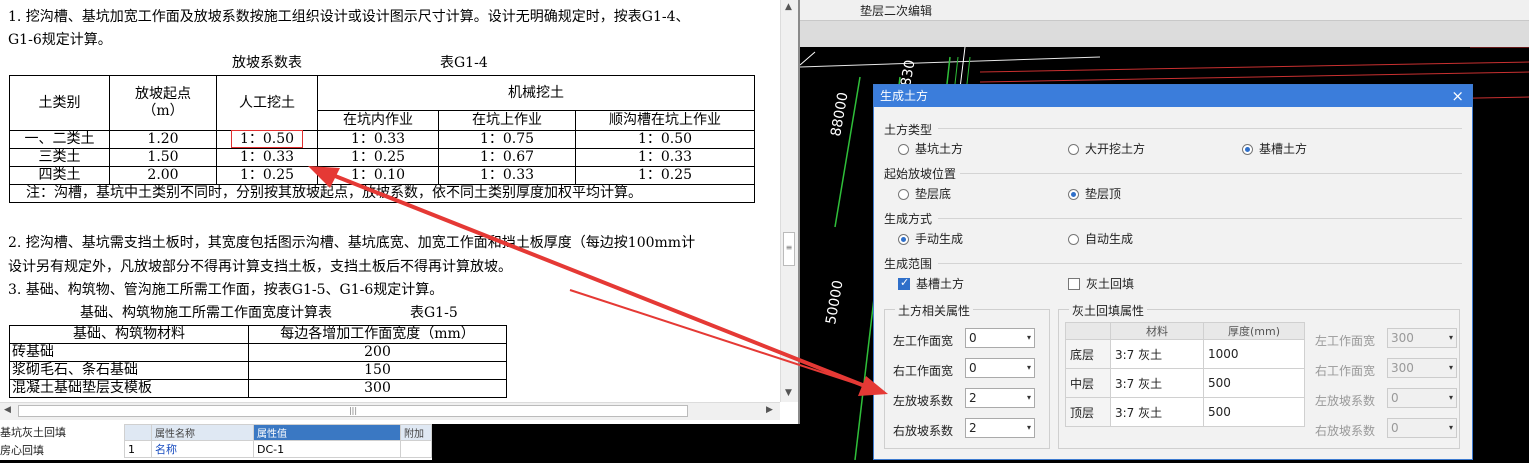 Image resolution: width=1529 pixels, height=463 pixels. I want to click on cell-on-pit: 1：0.75, so click(507, 139).